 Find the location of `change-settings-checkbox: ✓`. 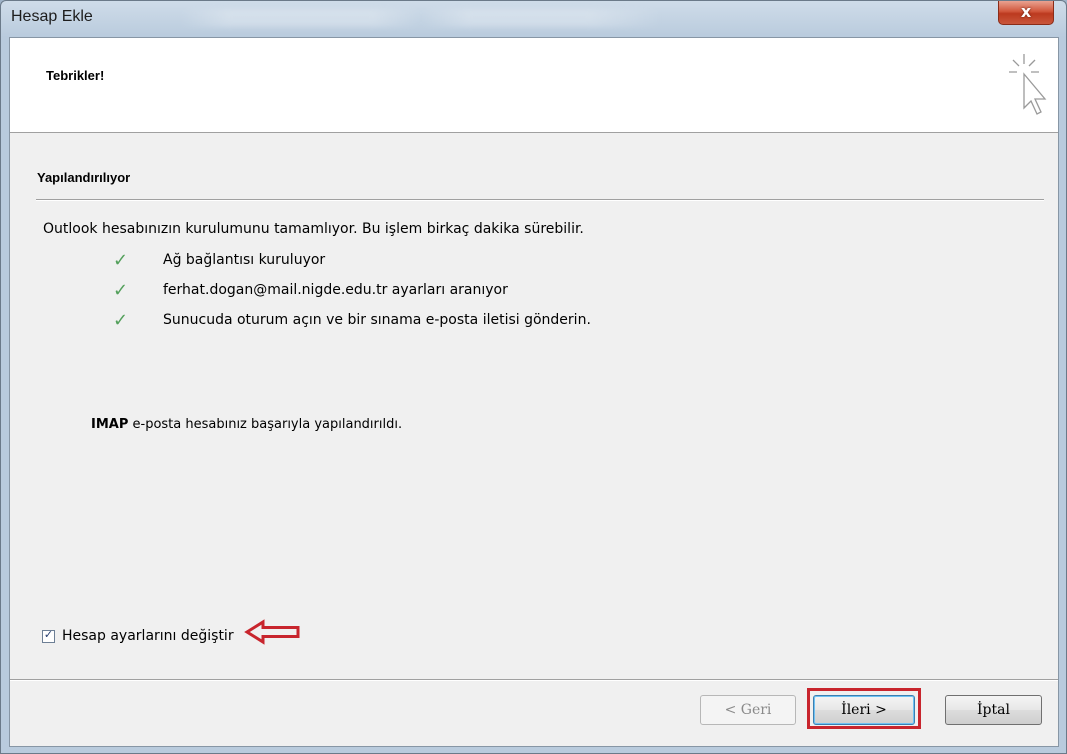

change-settings-checkbox: ✓ is located at coordinates (48, 635).